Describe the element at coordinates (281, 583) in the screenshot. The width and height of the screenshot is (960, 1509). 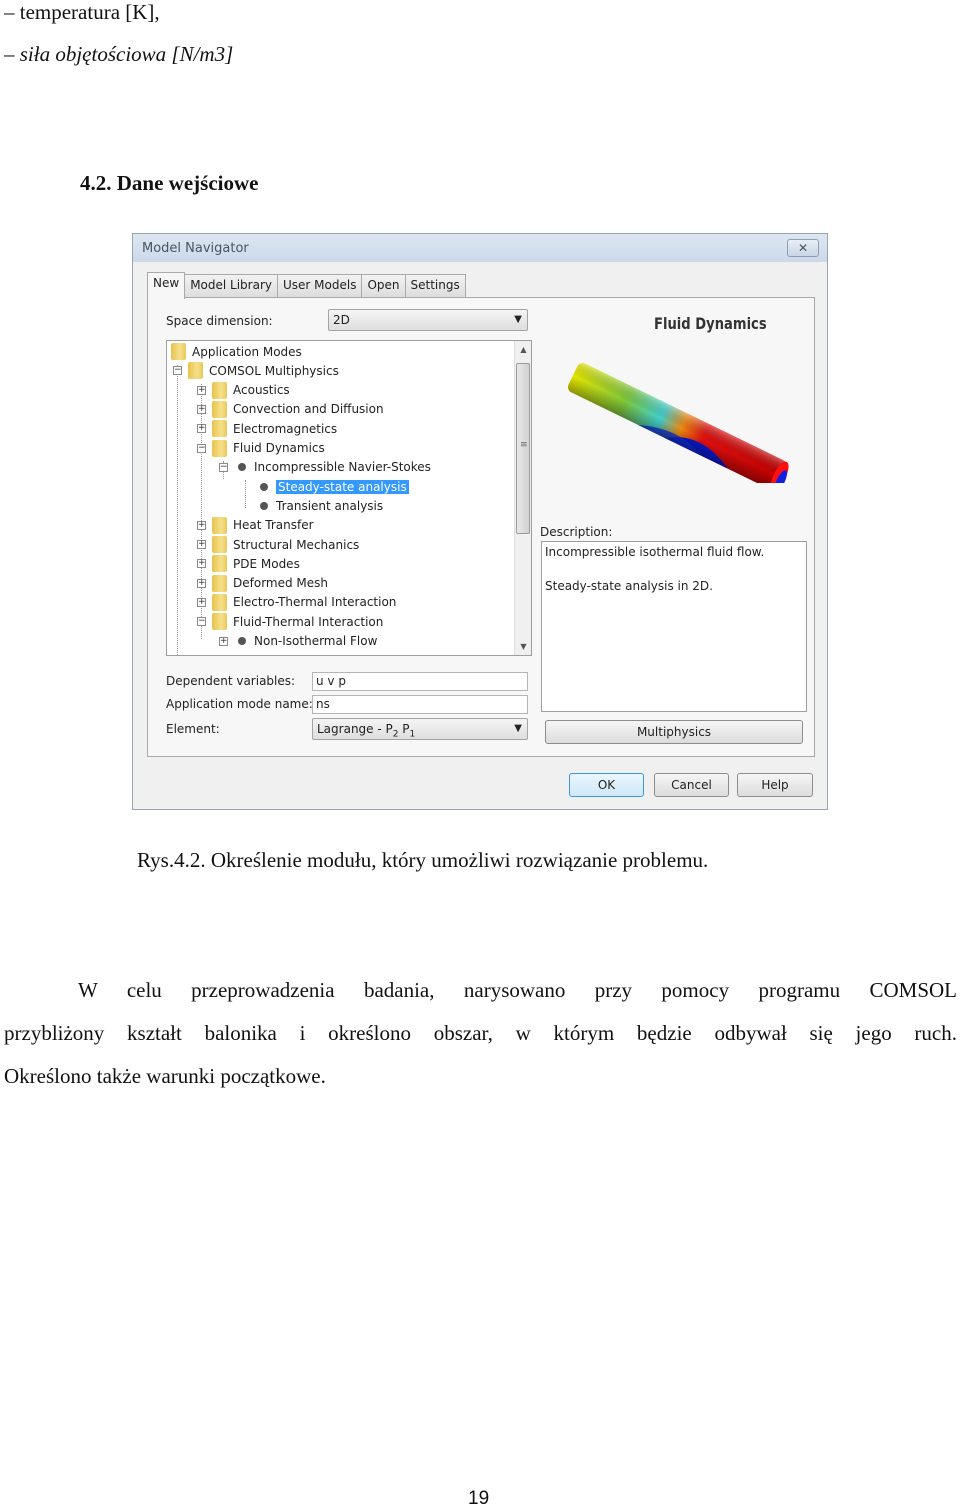
I see `tree-item-label: Deformed Mesh` at that location.